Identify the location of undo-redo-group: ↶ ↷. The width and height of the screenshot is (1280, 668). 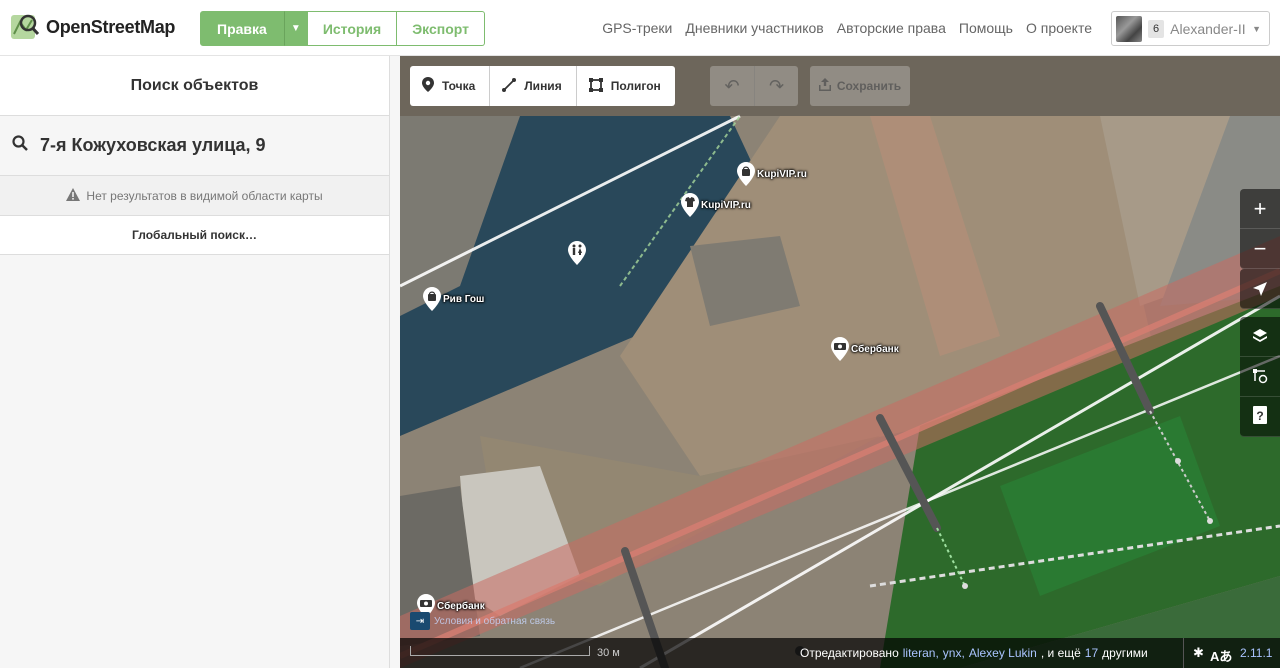
(754, 86).